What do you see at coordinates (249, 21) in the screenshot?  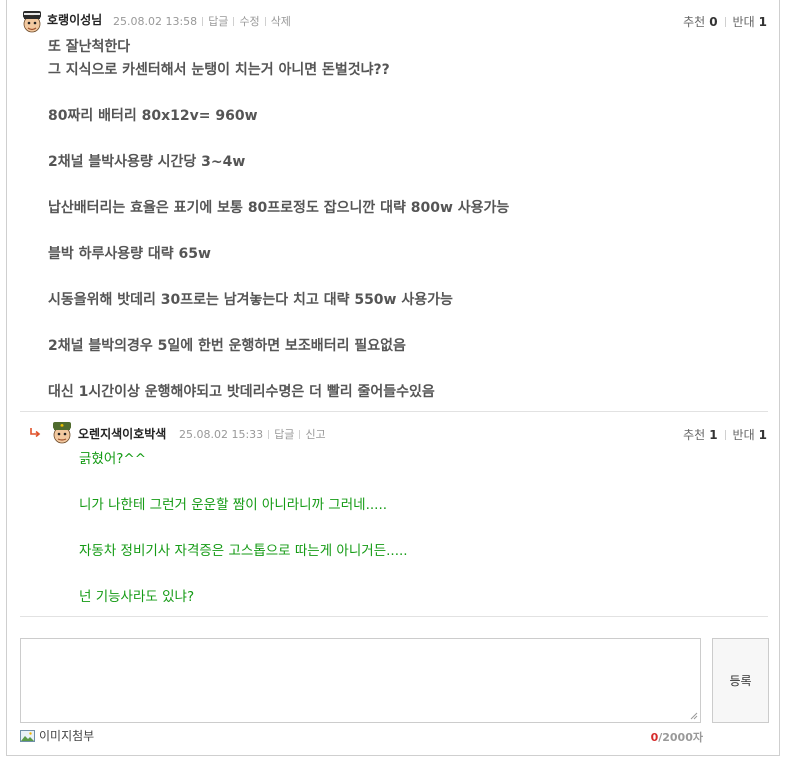 I see `edit-button: 수정` at bounding box center [249, 21].